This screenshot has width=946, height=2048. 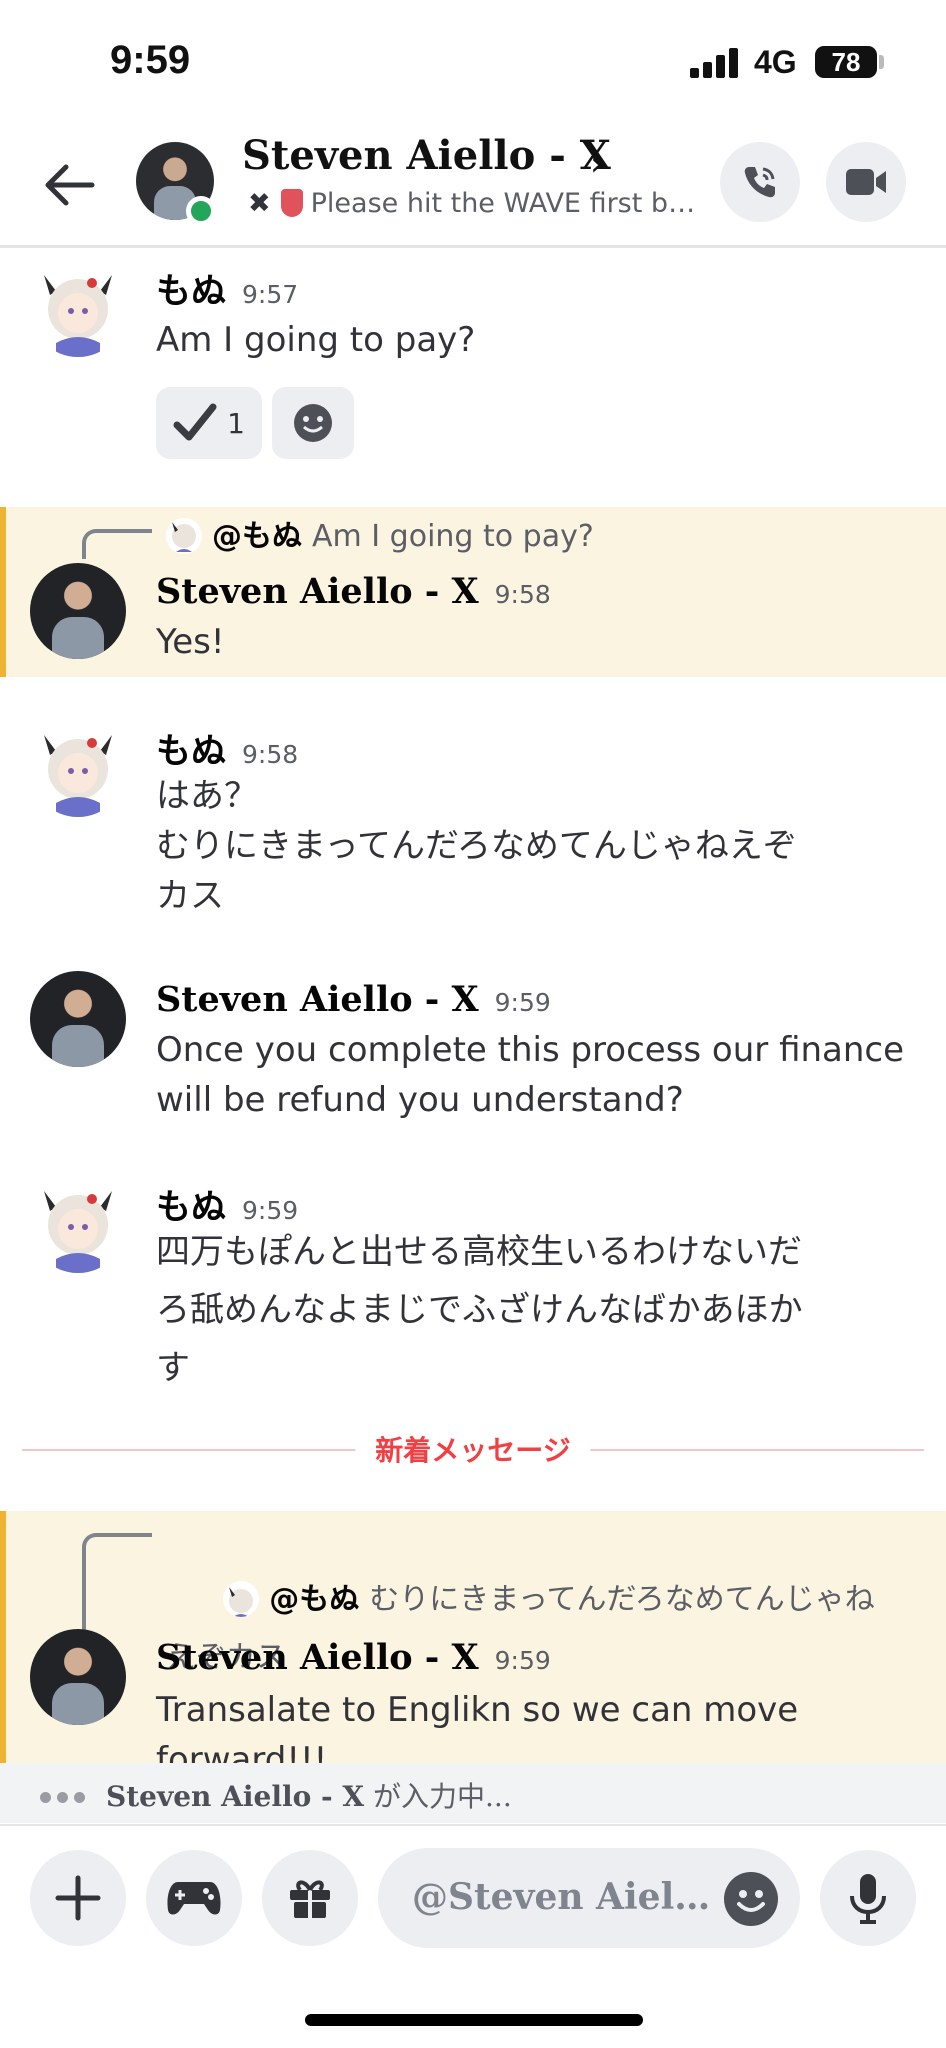 What do you see at coordinates (775, 62) in the screenshot?
I see `network-label: 4G` at bounding box center [775, 62].